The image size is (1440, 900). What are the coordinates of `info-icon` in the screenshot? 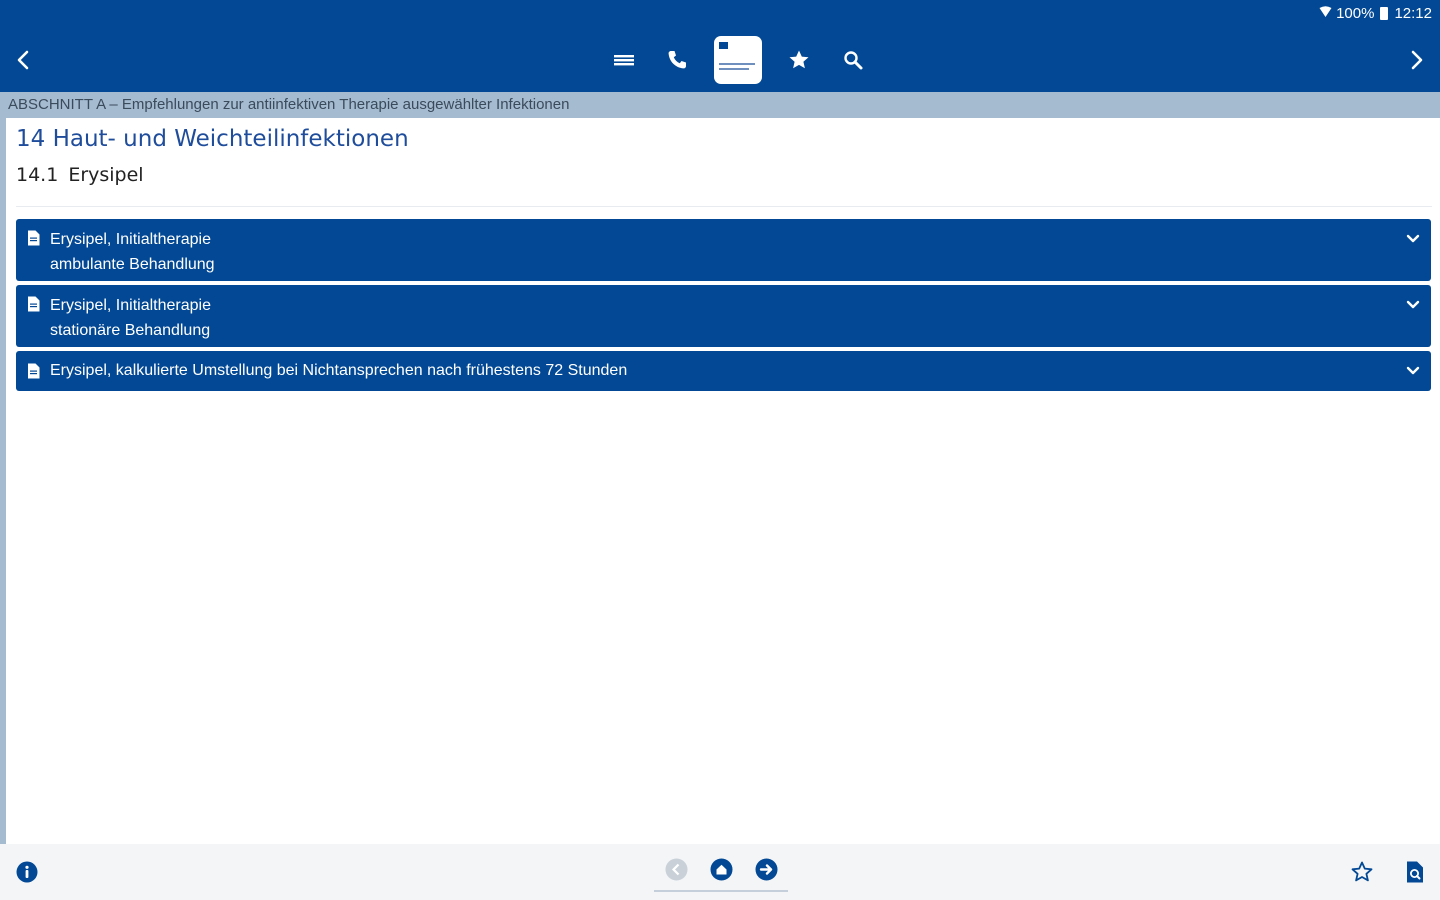 It's located at (27, 872).